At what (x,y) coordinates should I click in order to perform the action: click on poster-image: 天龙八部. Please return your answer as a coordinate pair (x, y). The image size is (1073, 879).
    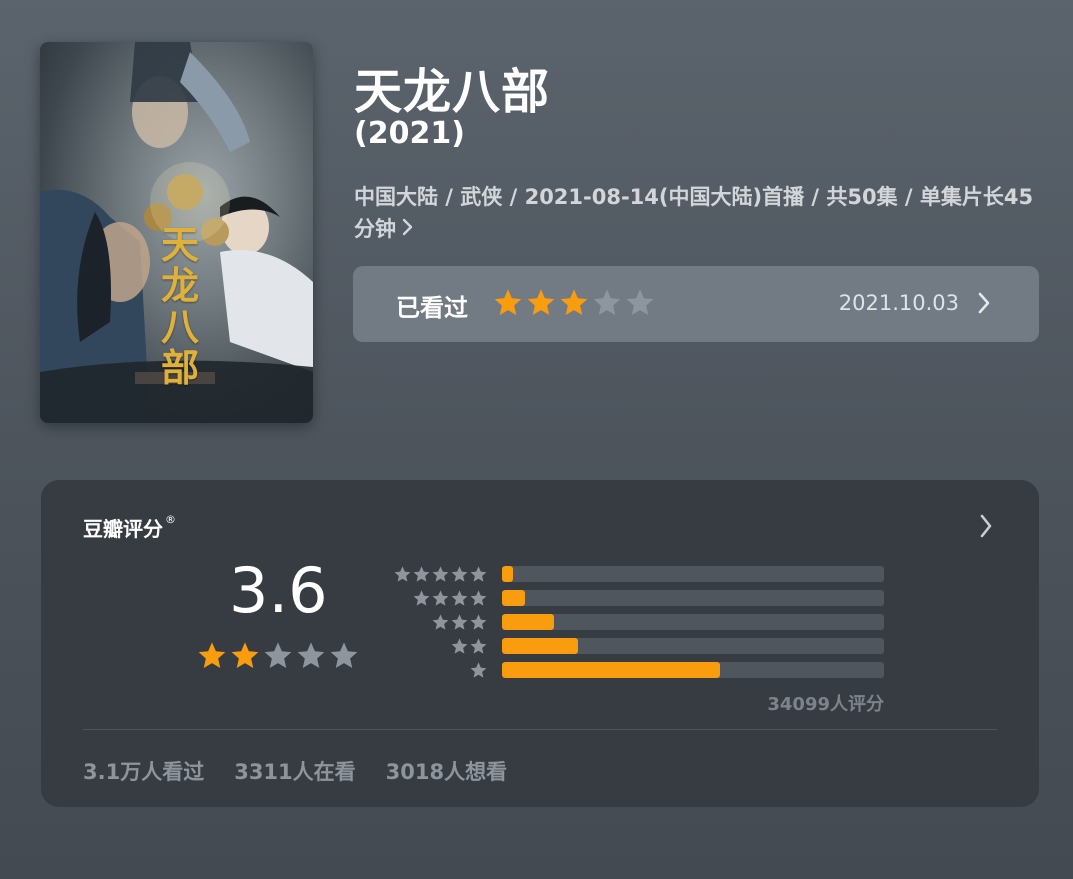
    Looking at the image, I should click on (176, 232).